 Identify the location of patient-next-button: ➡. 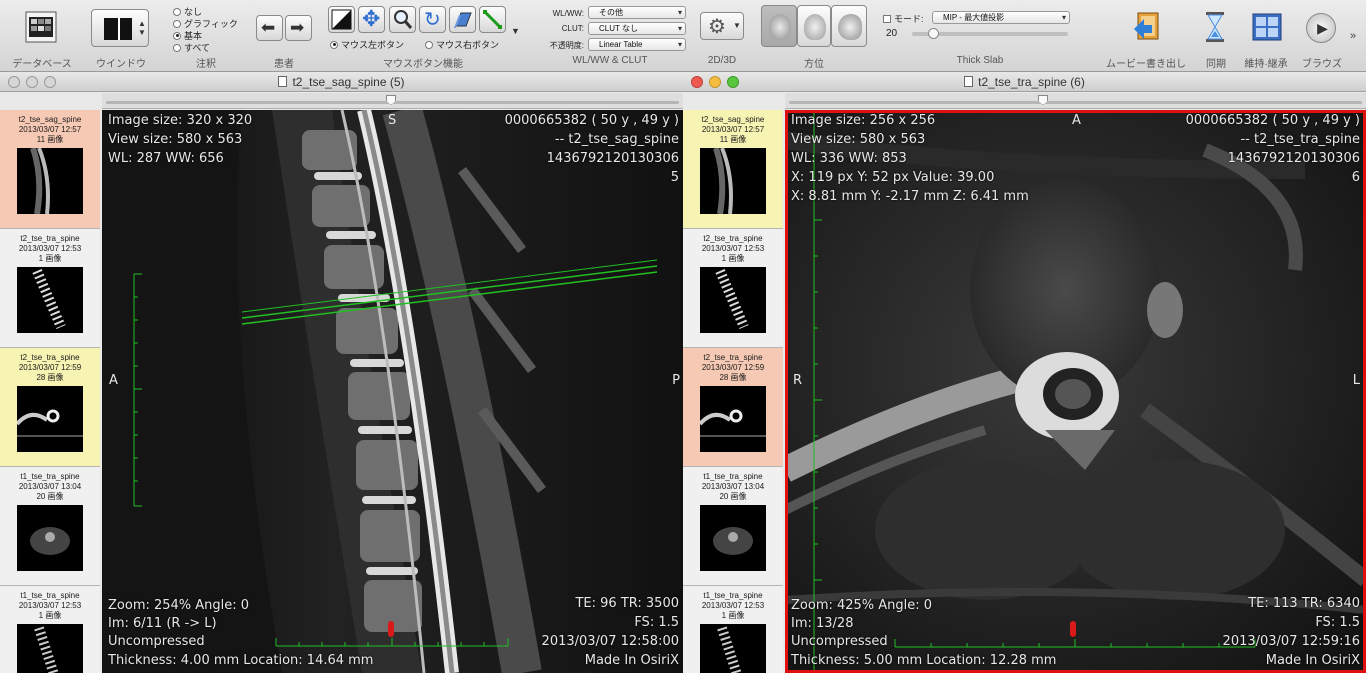
(298, 28).